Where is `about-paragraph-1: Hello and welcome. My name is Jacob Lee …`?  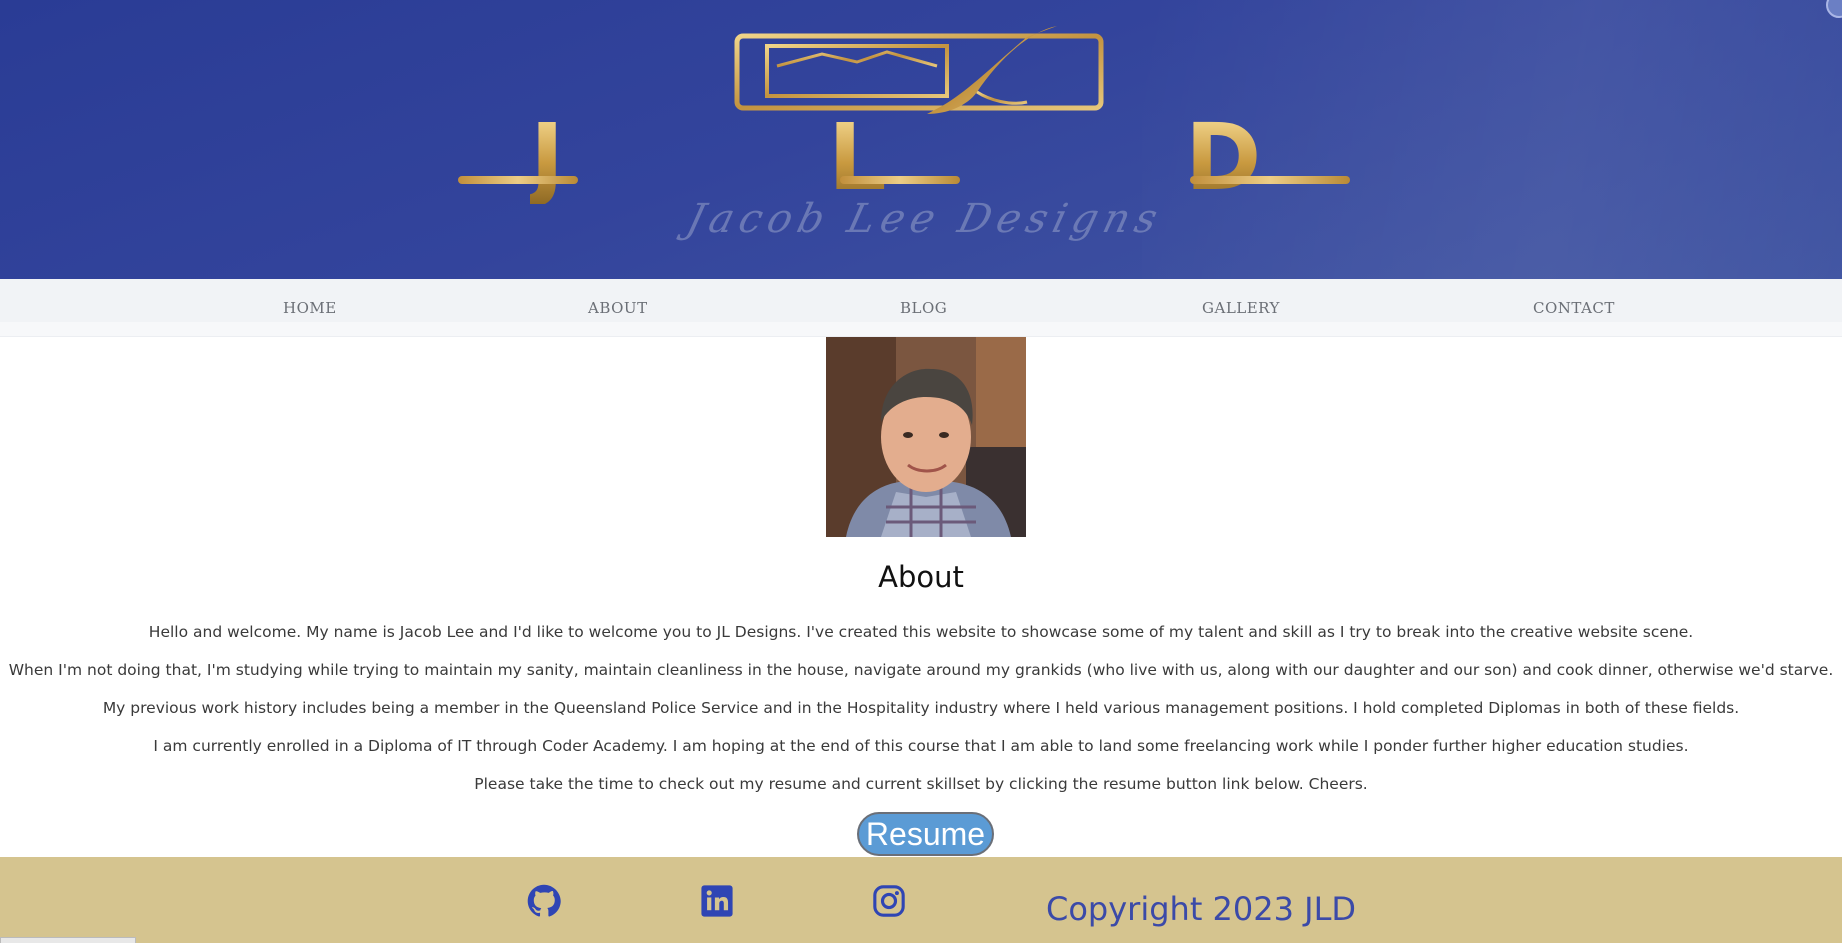 about-paragraph-1: Hello and welcome. My name is Jacob Lee … is located at coordinates (921, 632).